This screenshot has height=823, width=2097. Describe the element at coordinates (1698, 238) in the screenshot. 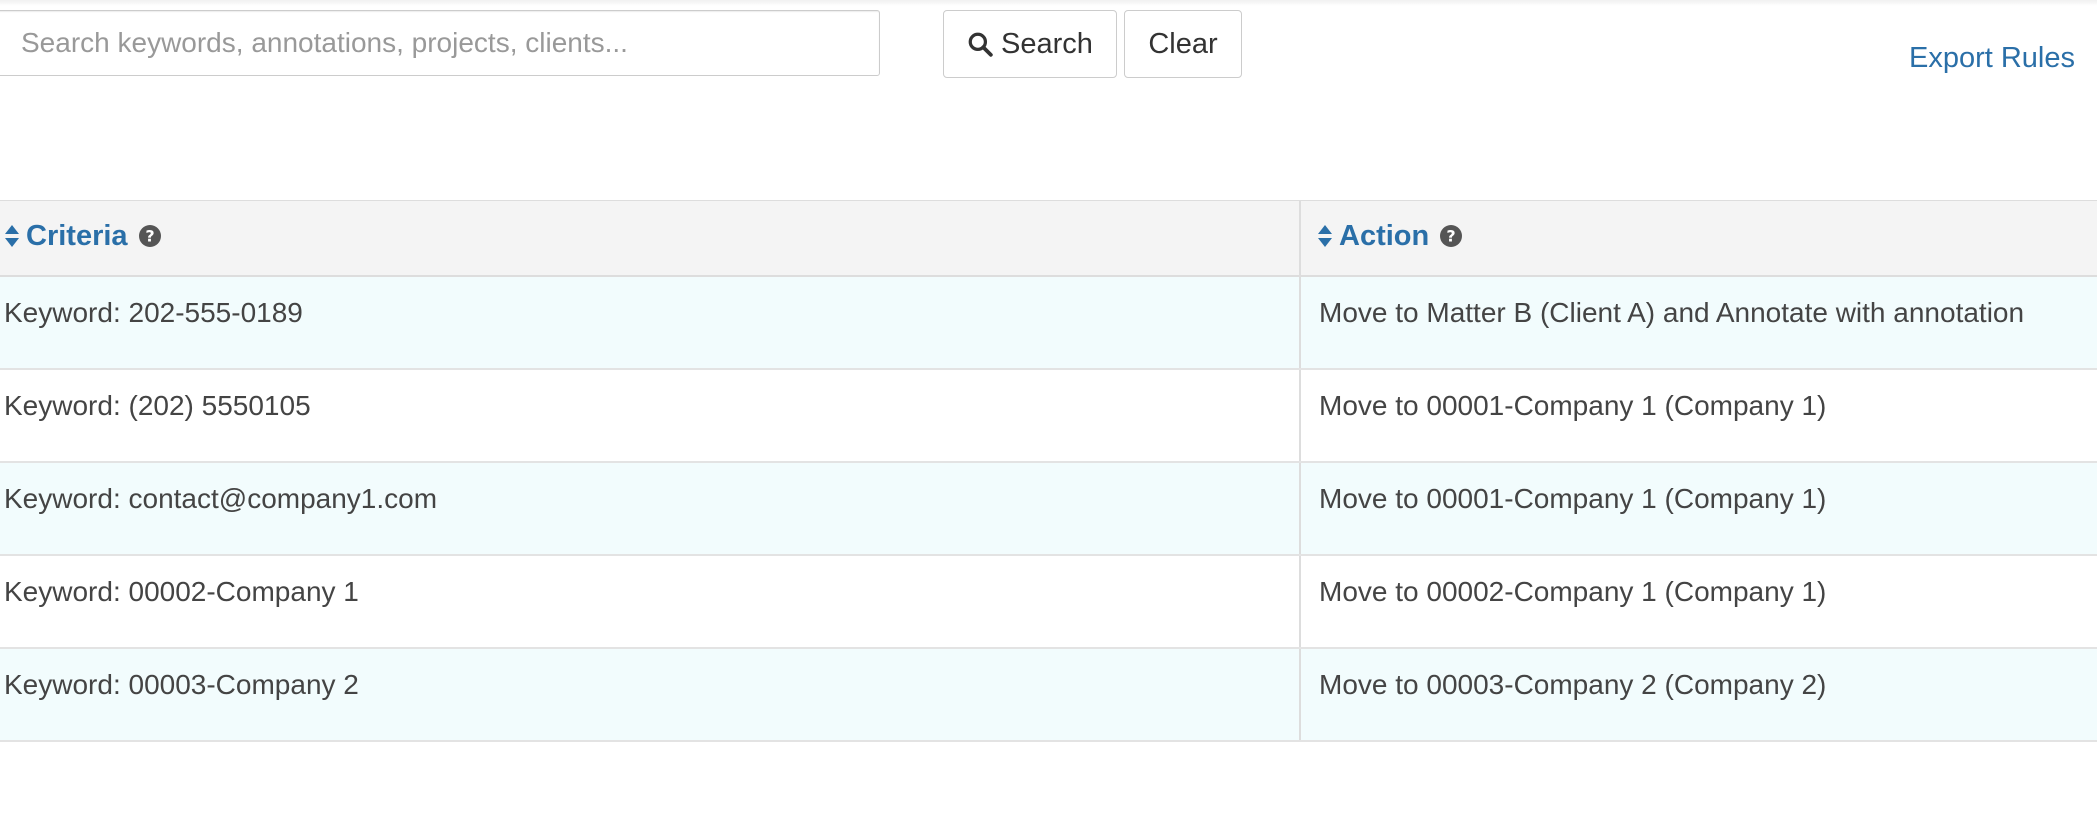

I see `column-header-action: Action ?` at that location.